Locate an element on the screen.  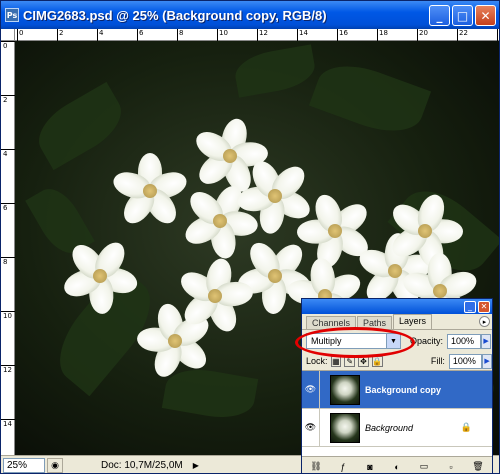
close-button: ✕ is located at coordinates (485, 15).